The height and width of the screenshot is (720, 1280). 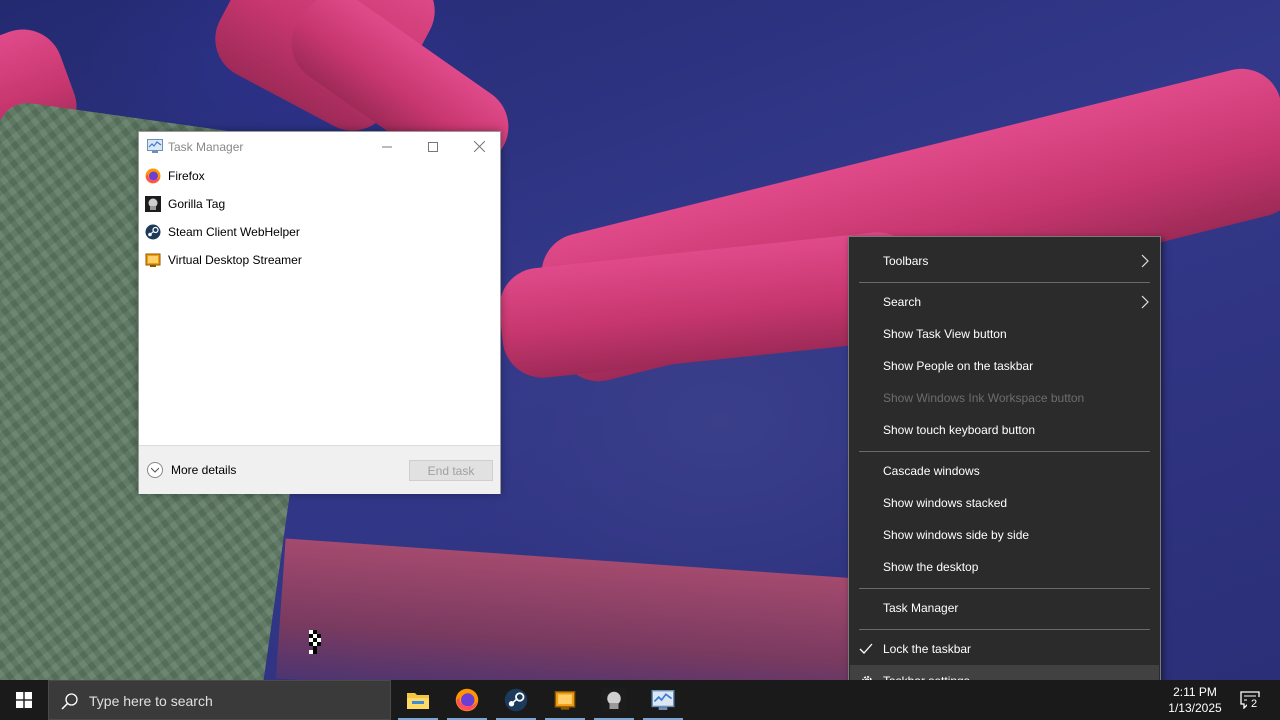 What do you see at coordinates (1195, 708) in the screenshot?
I see `clock-date: 1/13/2025` at bounding box center [1195, 708].